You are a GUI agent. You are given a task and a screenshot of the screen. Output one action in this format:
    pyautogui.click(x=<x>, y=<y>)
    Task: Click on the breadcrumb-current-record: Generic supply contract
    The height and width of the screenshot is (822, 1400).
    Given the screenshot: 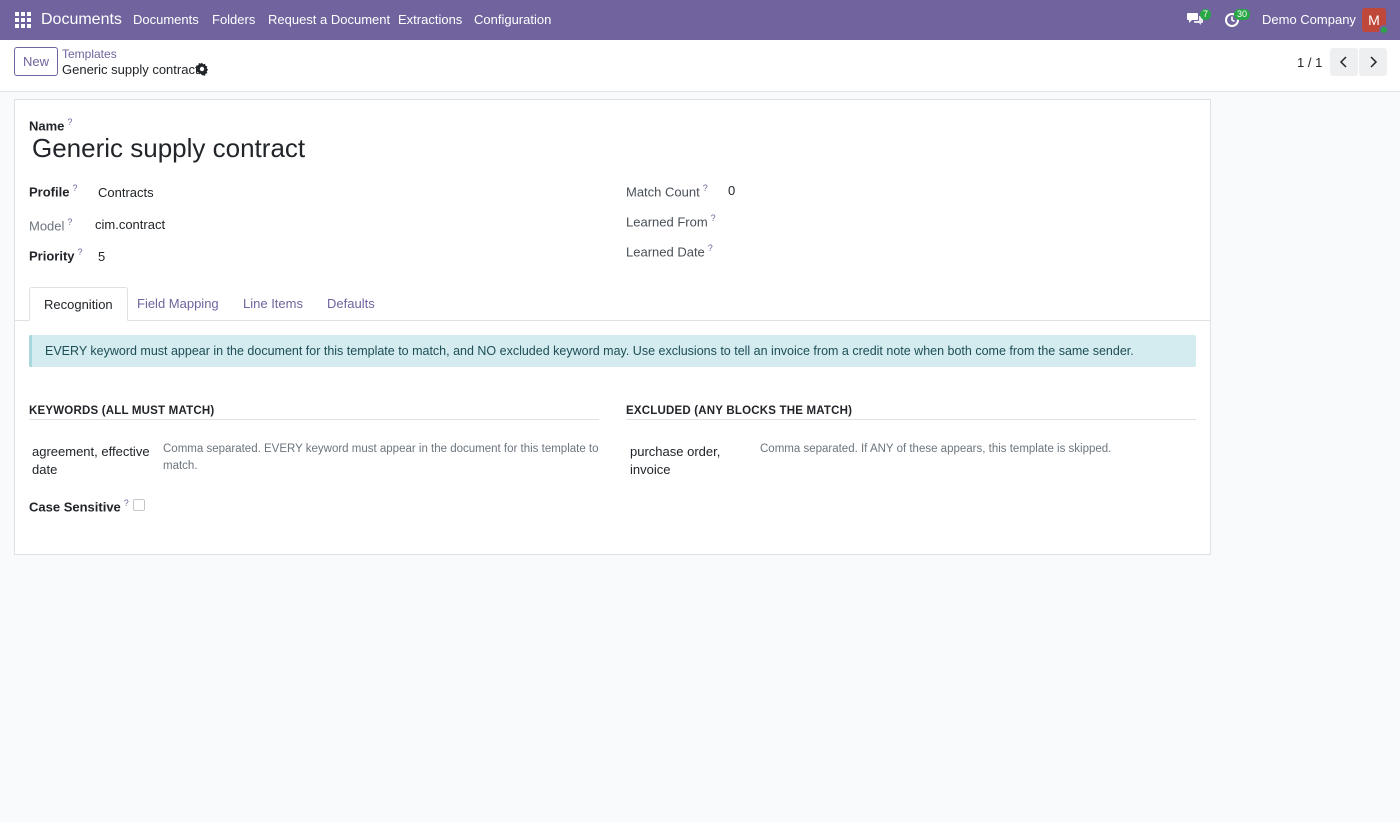 What is the action you would take?
    pyautogui.click(x=130, y=69)
    